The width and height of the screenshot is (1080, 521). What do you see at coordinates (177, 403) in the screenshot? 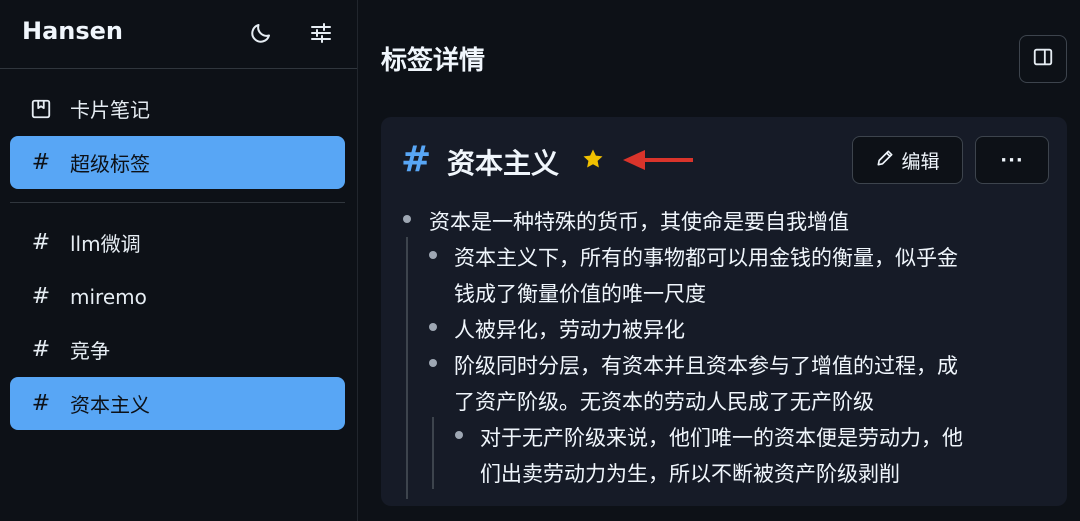
I see `sidebar-tag-capitalism: # 资本主义` at bounding box center [177, 403].